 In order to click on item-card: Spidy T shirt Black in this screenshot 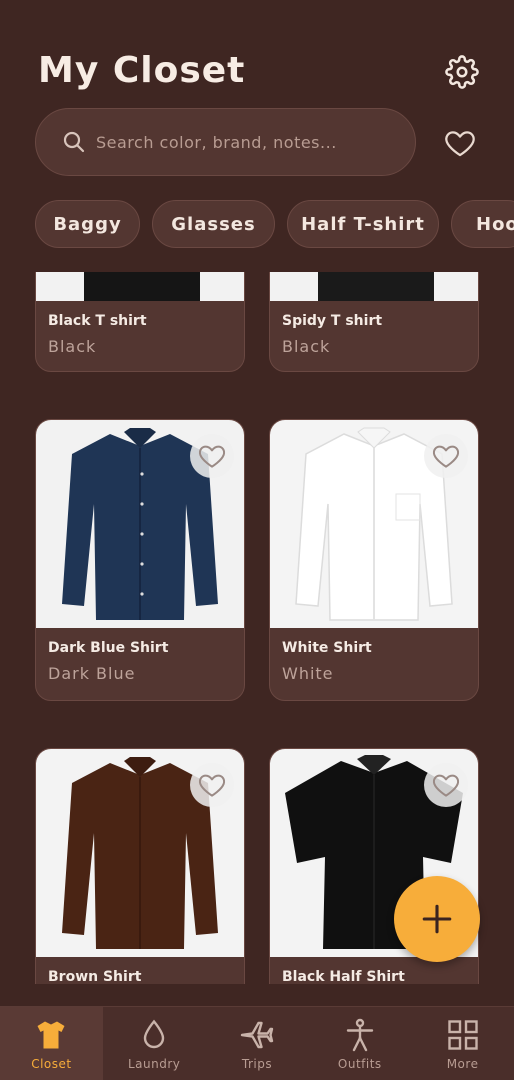, I will do `click(374, 322)`.